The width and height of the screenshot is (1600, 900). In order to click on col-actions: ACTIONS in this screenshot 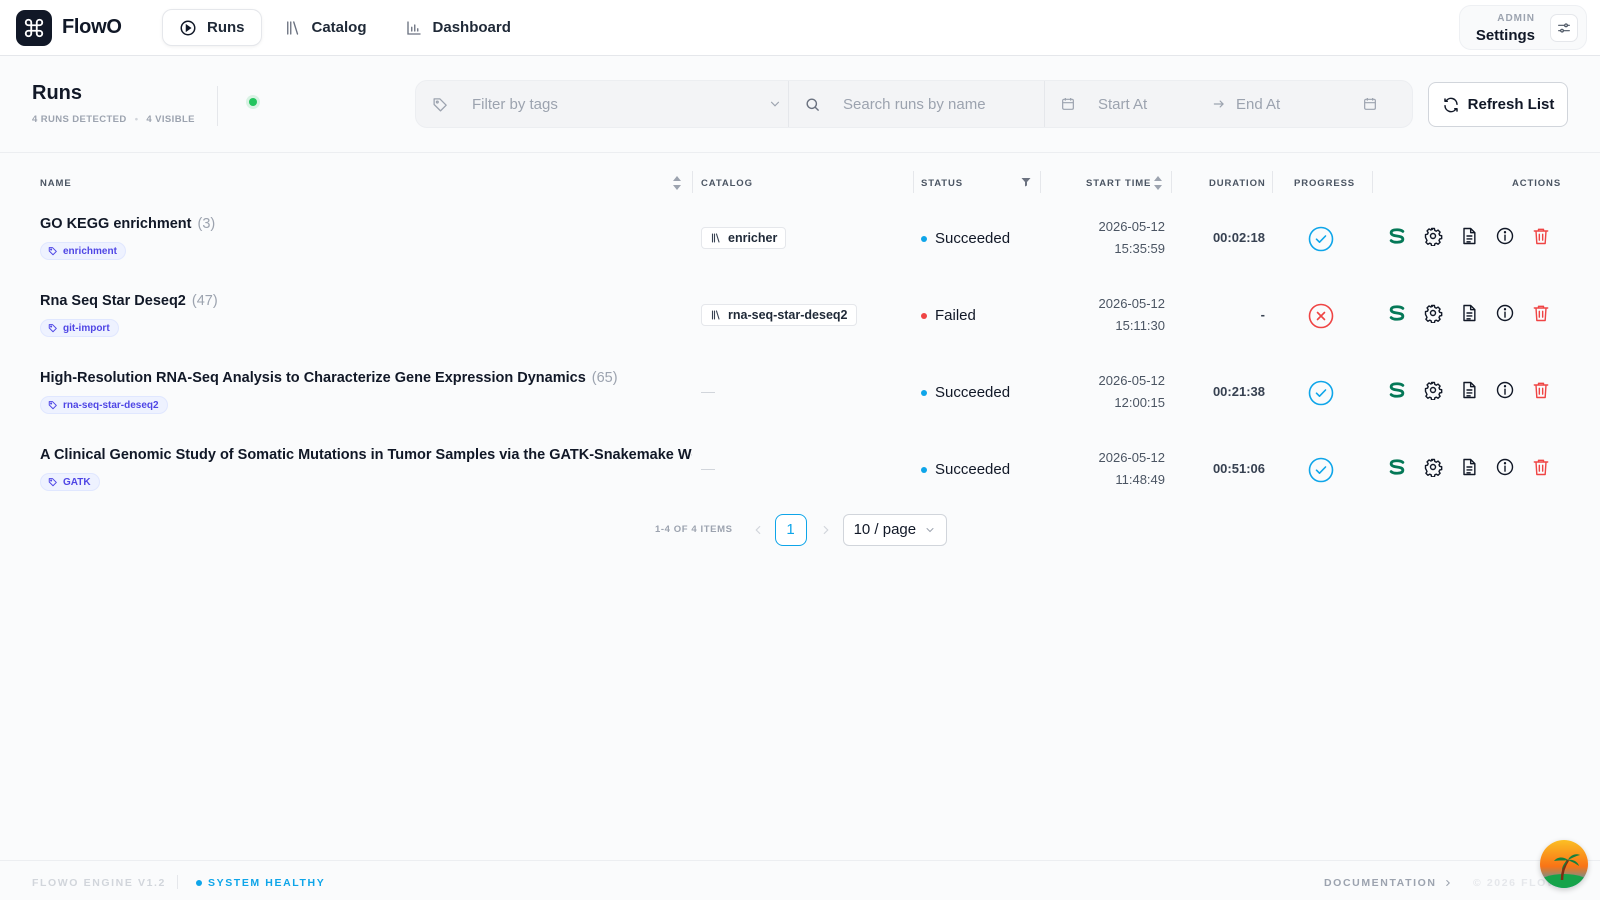, I will do `click(1537, 183)`.